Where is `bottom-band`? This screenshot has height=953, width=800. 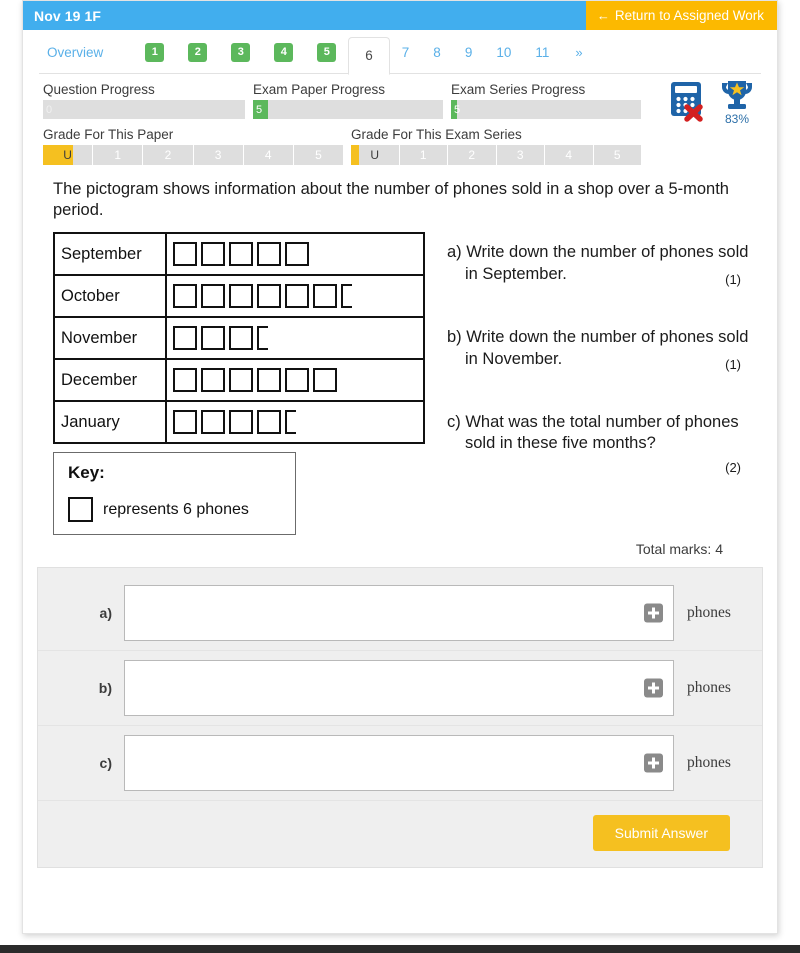
bottom-band is located at coordinates (400, 949).